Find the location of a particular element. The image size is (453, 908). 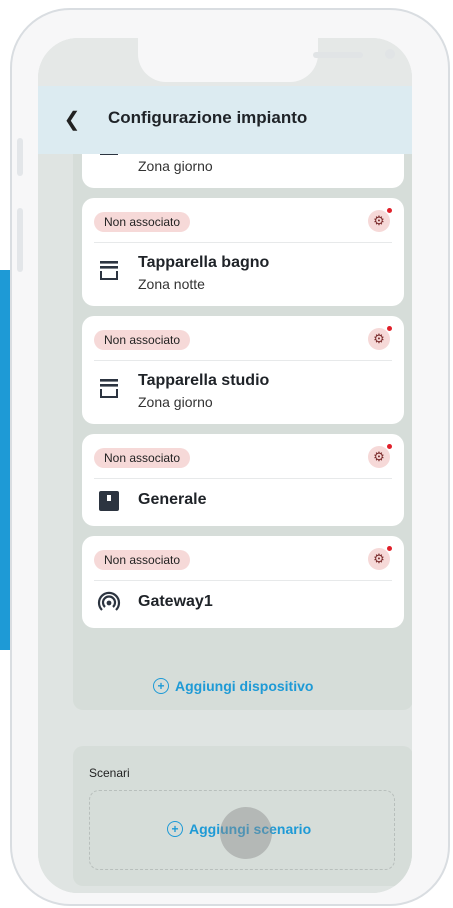

device-name: Tapparella studio is located at coordinates (204, 380).